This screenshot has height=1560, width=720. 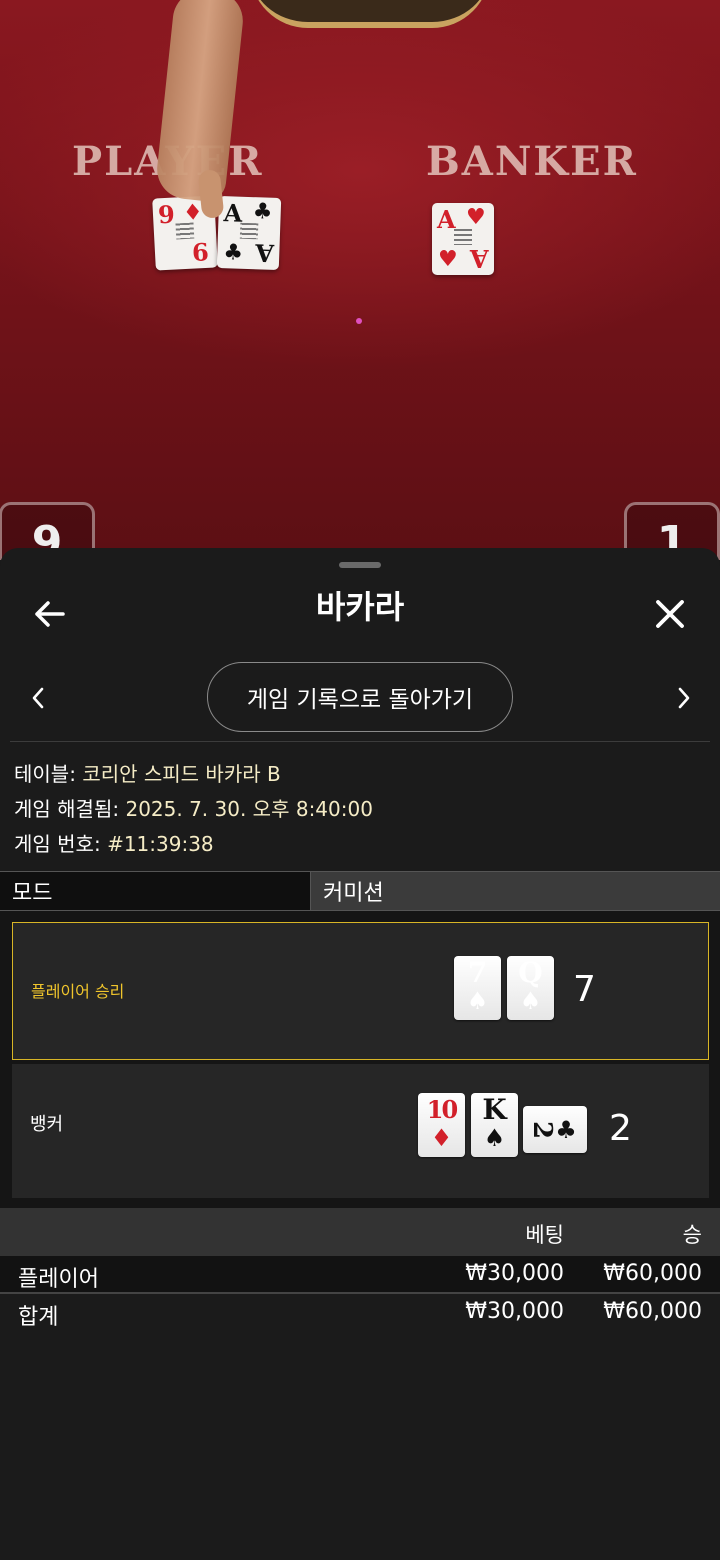 What do you see at coordinates (360, 741) in the screenshot?
I see `divider` at bounding box center [360, 741].